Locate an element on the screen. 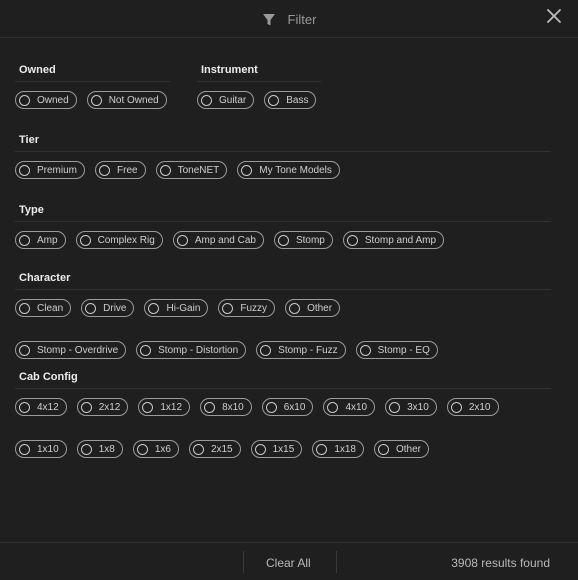 The width and height of the screenshot is (578, 580). type-option-amp-and-cab: Amp and Cab is located at coordinates (218, 240).